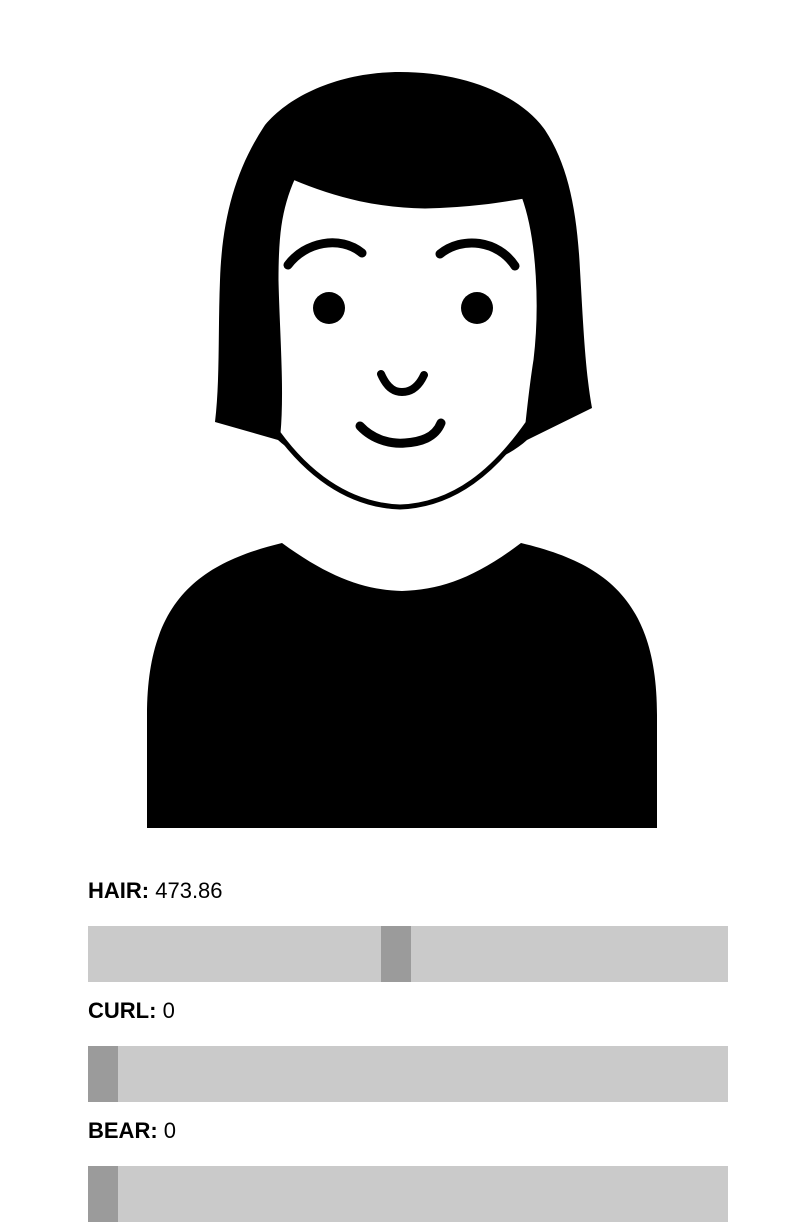 The height and width of the screenshot is (1222, 812). I want to click on curl-label: CURL: 0, so click(408, 1011).